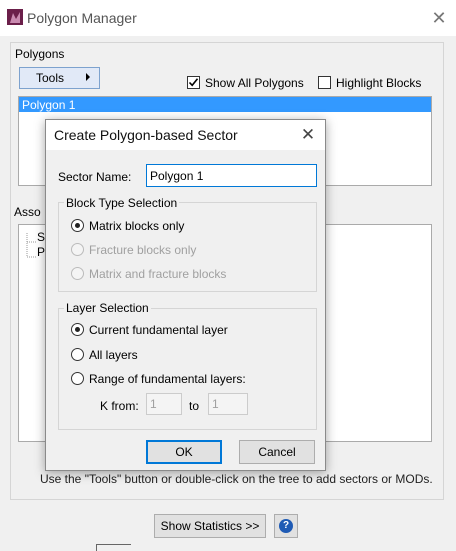 The image size is (456, 551). I want to click on app-icon, so click(15, 17).